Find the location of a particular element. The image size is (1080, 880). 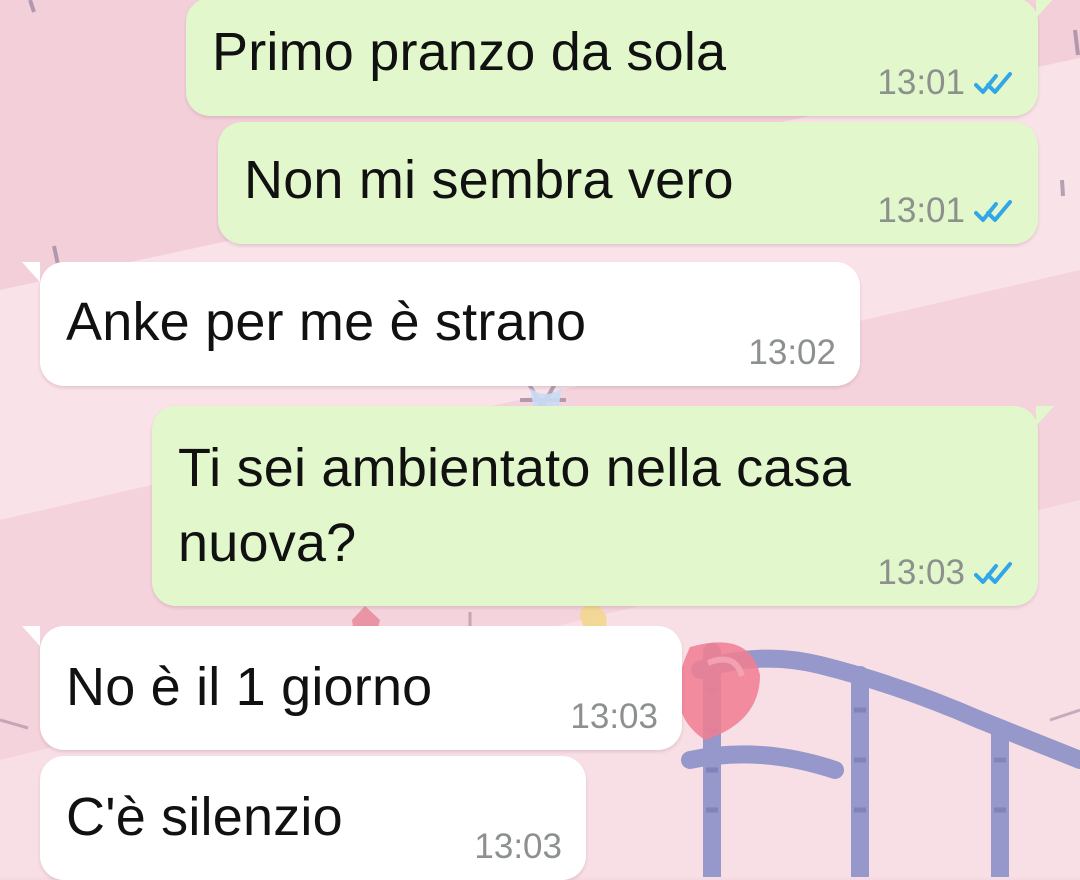

incoming-message: No è il 1 giorno 13:03 is located at coordinates (352, 688).